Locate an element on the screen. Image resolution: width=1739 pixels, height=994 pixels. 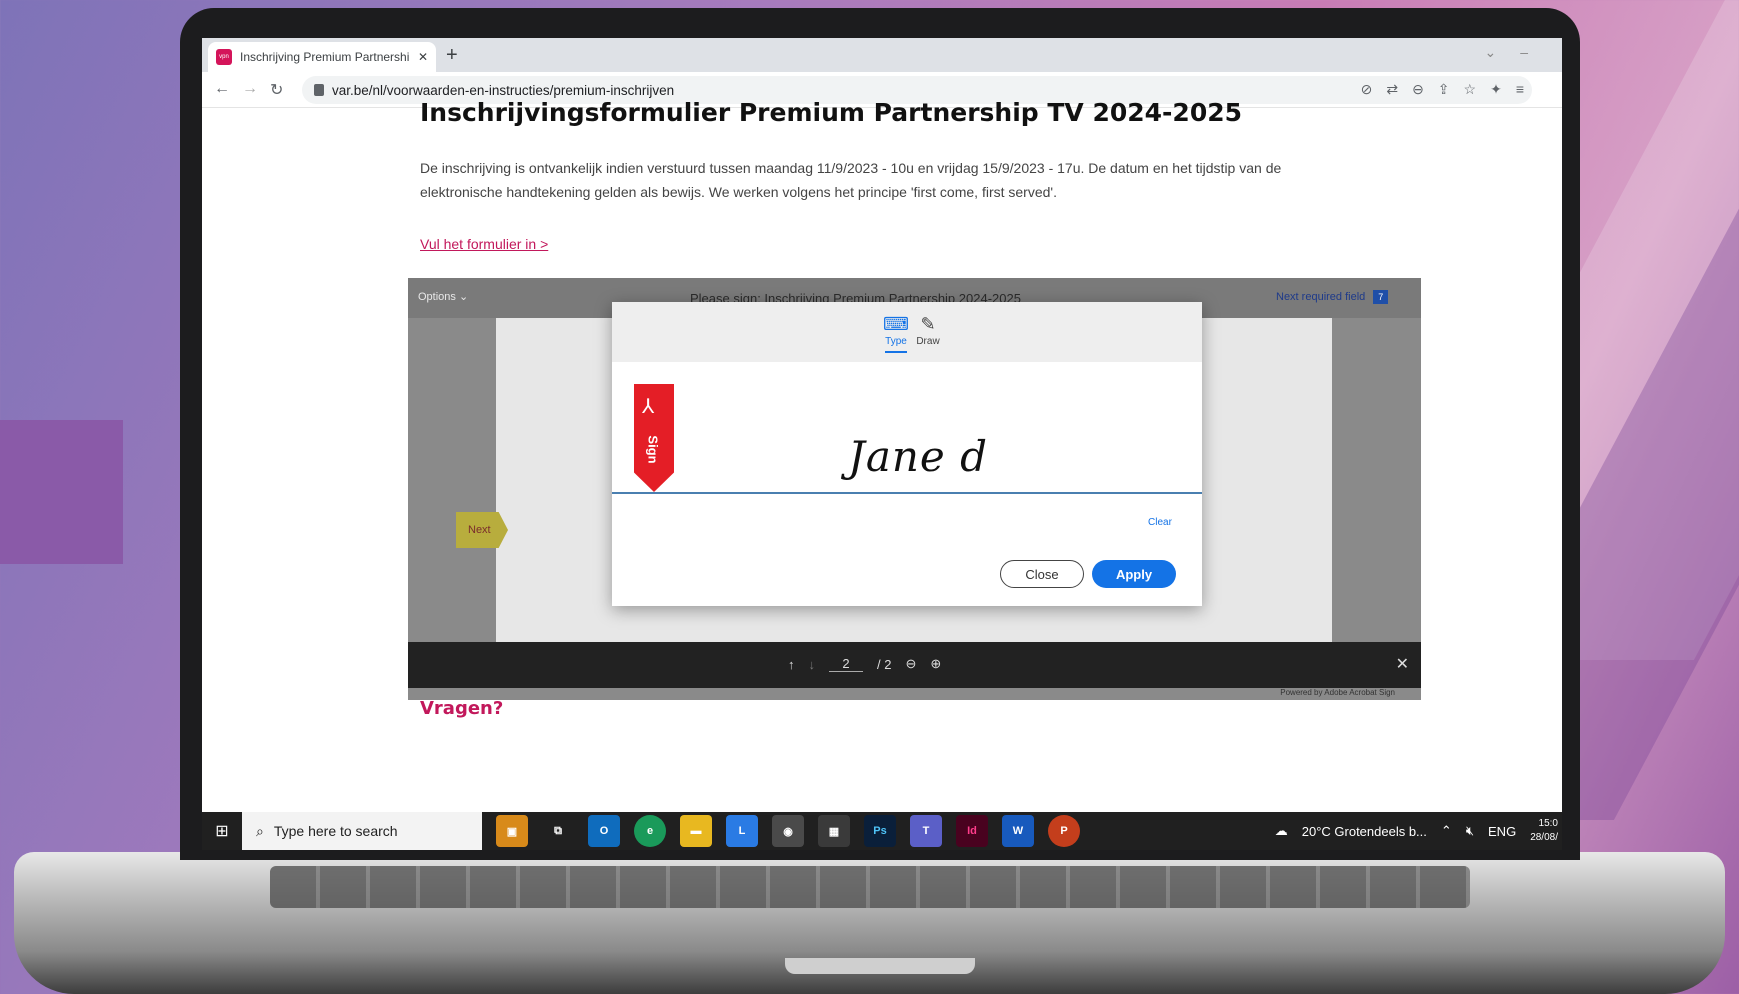
share-icon: ⇪ is located at coordinates (1444, 89).